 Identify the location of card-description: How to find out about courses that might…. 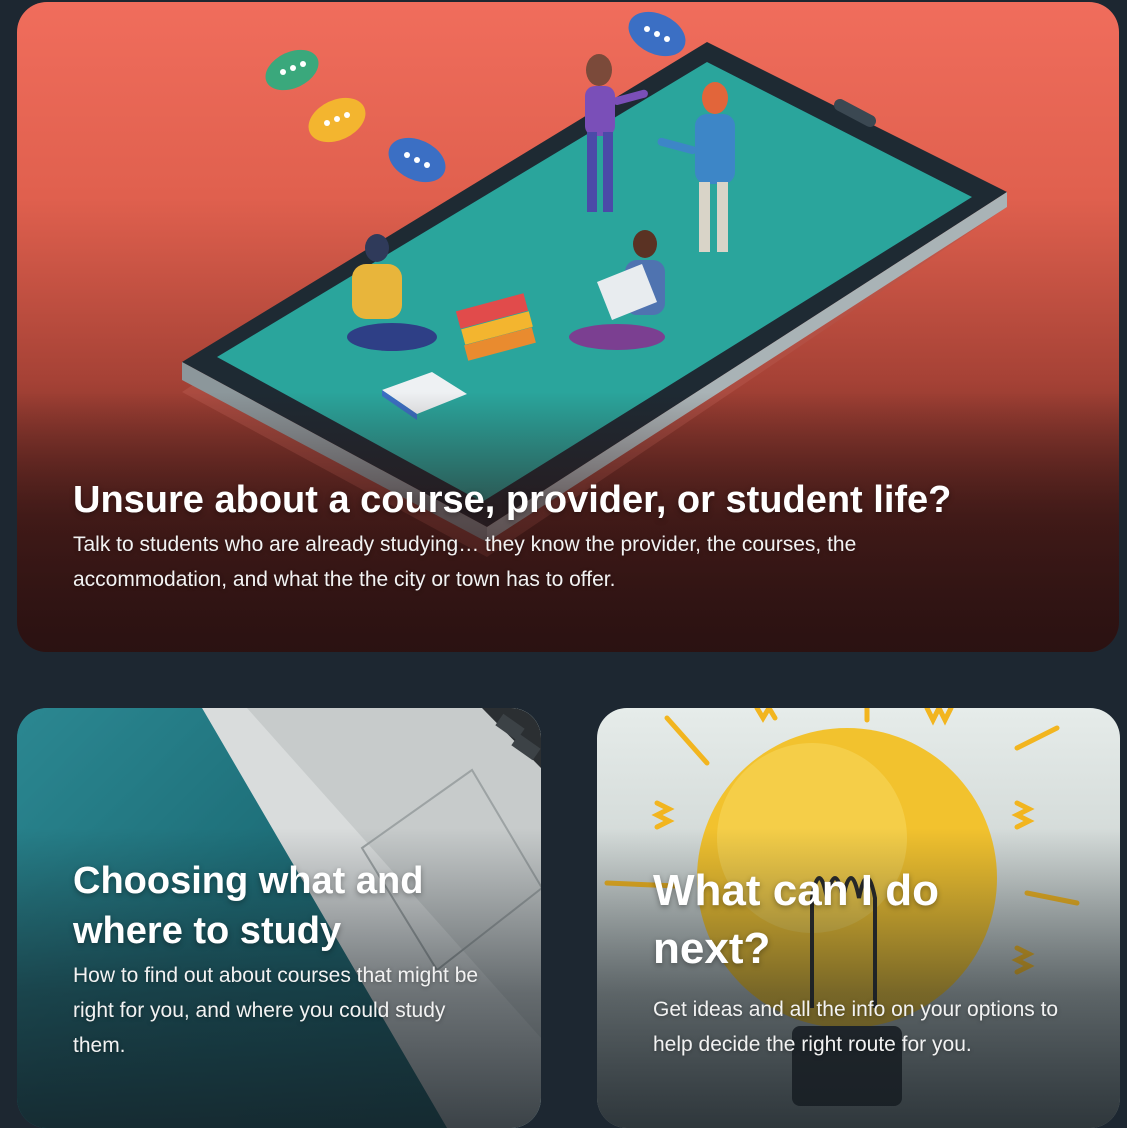
(276, 1010).